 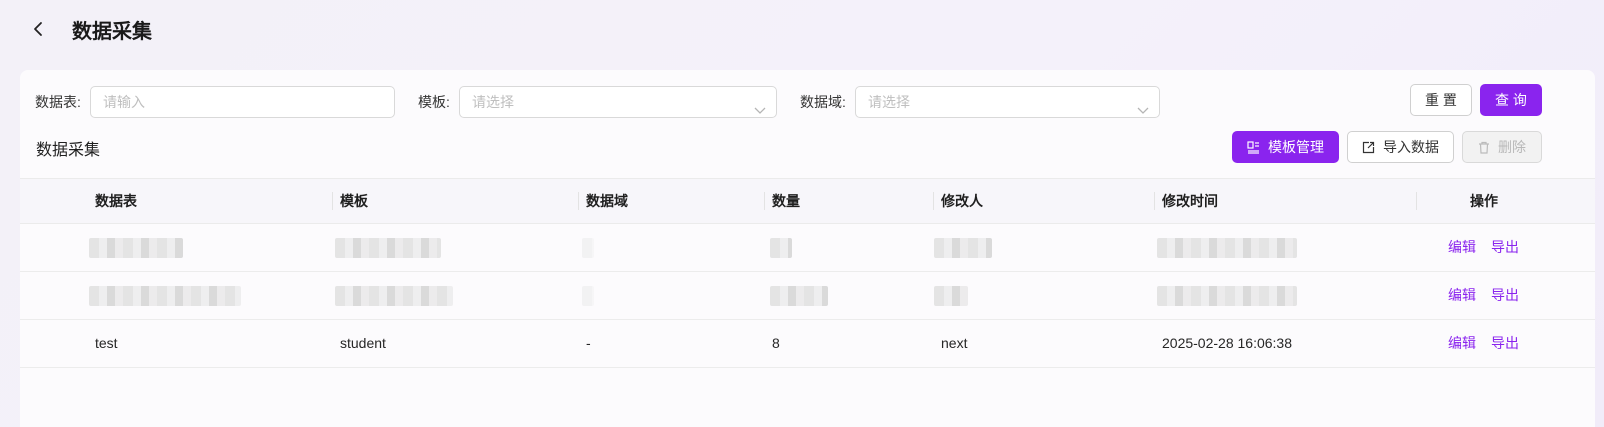 I want to click on cell-template: student, so click(x=363, y=343).